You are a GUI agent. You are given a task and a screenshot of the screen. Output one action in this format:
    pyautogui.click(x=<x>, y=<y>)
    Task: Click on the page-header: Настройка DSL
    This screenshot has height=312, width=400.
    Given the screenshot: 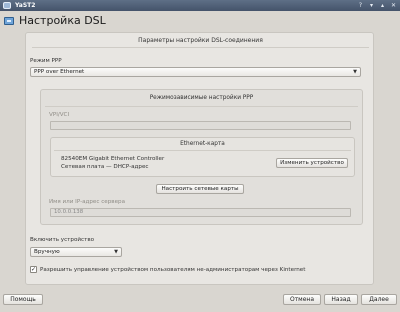 What is the action you would take?
    pyautogui.click(x=200, y=20)
    